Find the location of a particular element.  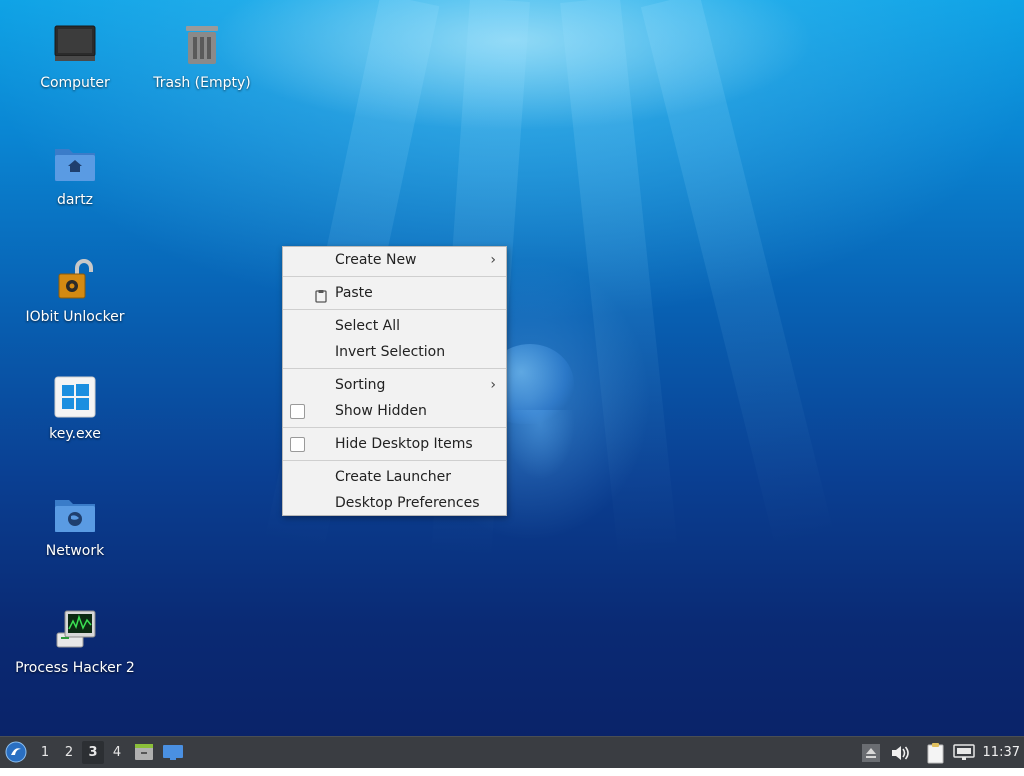

desktop-icon-computer: Computer is located at coordinates (75, 57).